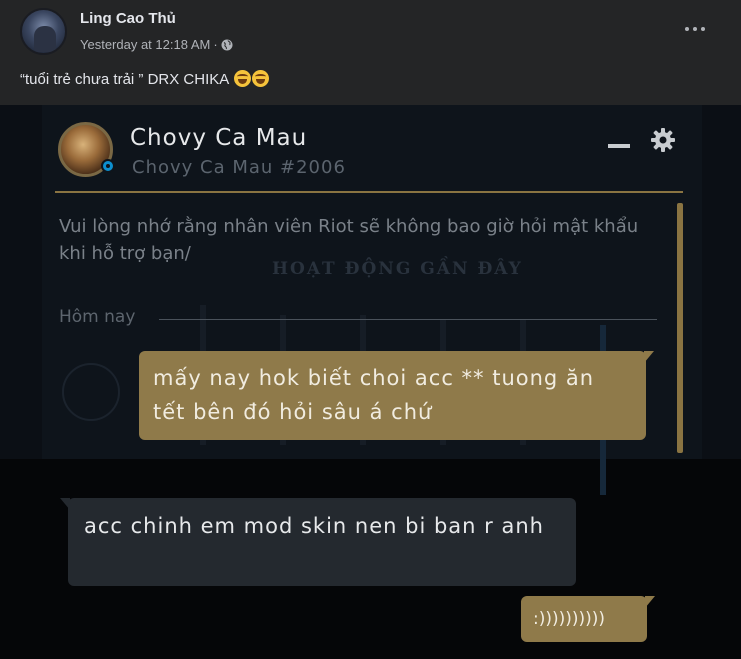 The height and width of the screenshot is (659, 741). Describe the element at coordinates (227, 44) in the screenshot. I see `globe-icon` at that location.